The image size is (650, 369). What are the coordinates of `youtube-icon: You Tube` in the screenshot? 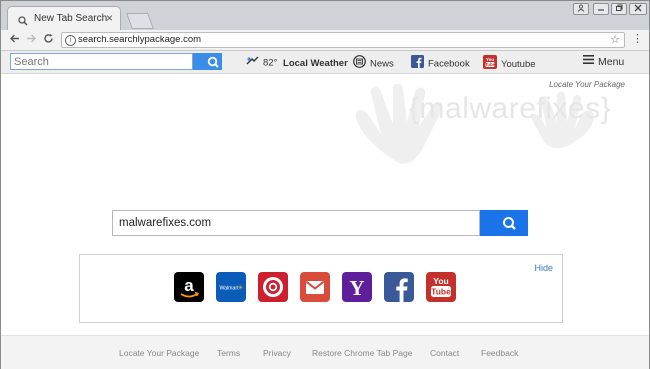 It's located at (490, 64).